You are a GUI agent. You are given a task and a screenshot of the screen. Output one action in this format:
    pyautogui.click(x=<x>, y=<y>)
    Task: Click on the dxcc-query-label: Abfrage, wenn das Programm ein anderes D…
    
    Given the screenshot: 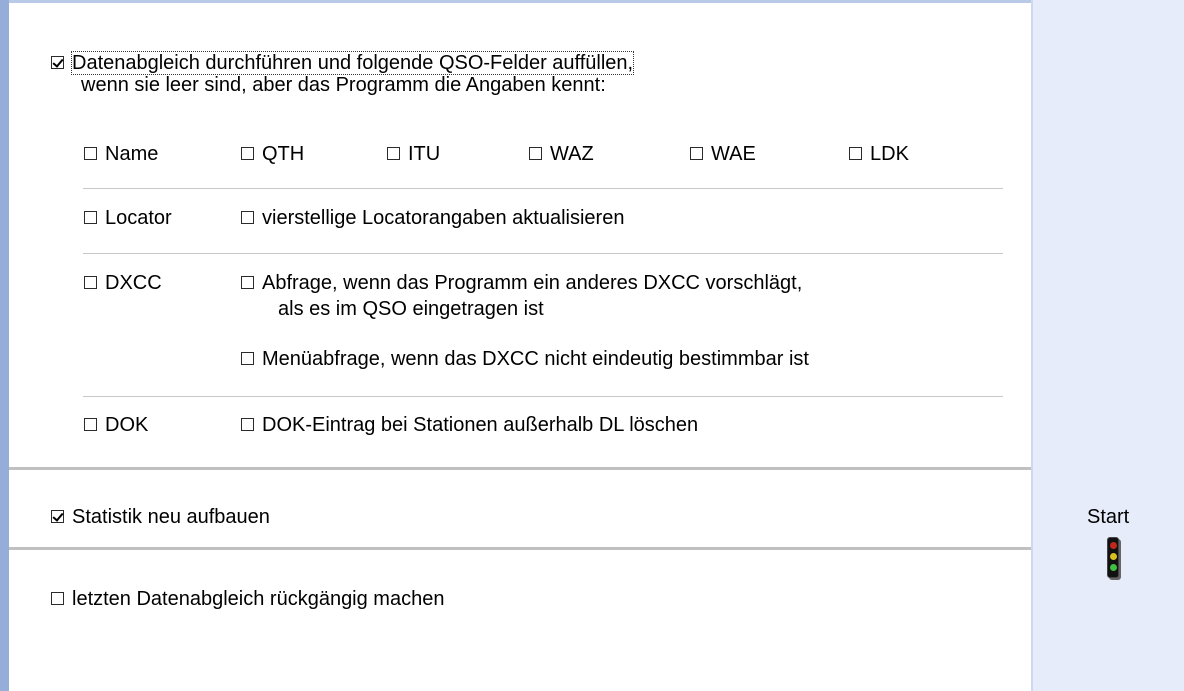 What is the action you would take?
    pyautogui.click(x=532, y=283)
    